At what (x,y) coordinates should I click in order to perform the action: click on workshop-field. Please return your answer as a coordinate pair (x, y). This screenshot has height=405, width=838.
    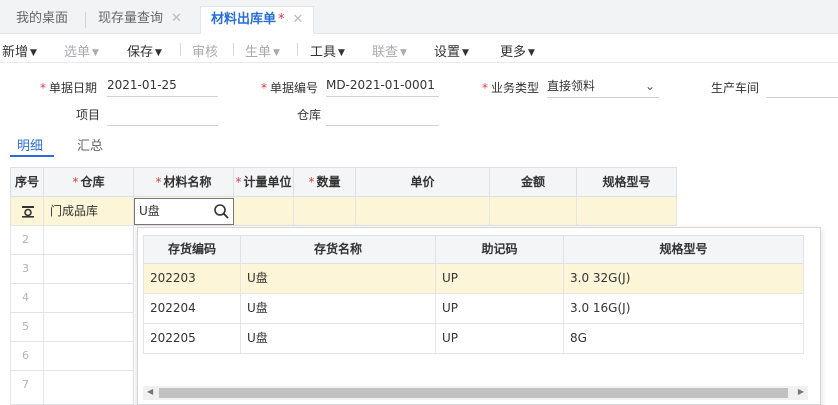
    Looking at the image, I should click on (802, 87).